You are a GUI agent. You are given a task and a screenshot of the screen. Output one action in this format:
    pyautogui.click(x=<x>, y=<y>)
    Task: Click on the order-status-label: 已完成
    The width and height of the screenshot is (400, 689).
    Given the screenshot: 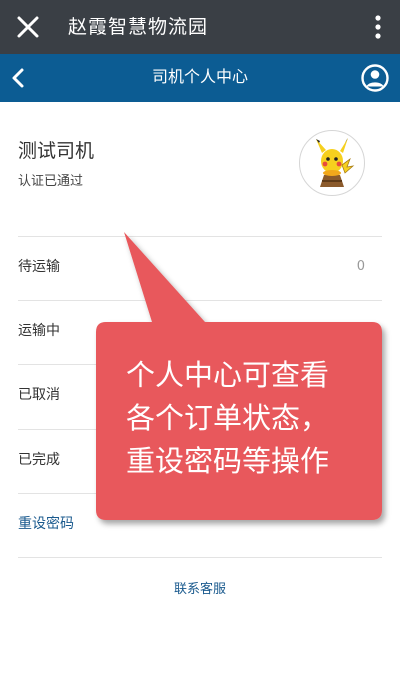 What is the action you would take?
    pyautogui.click(x=39, y=460)
    